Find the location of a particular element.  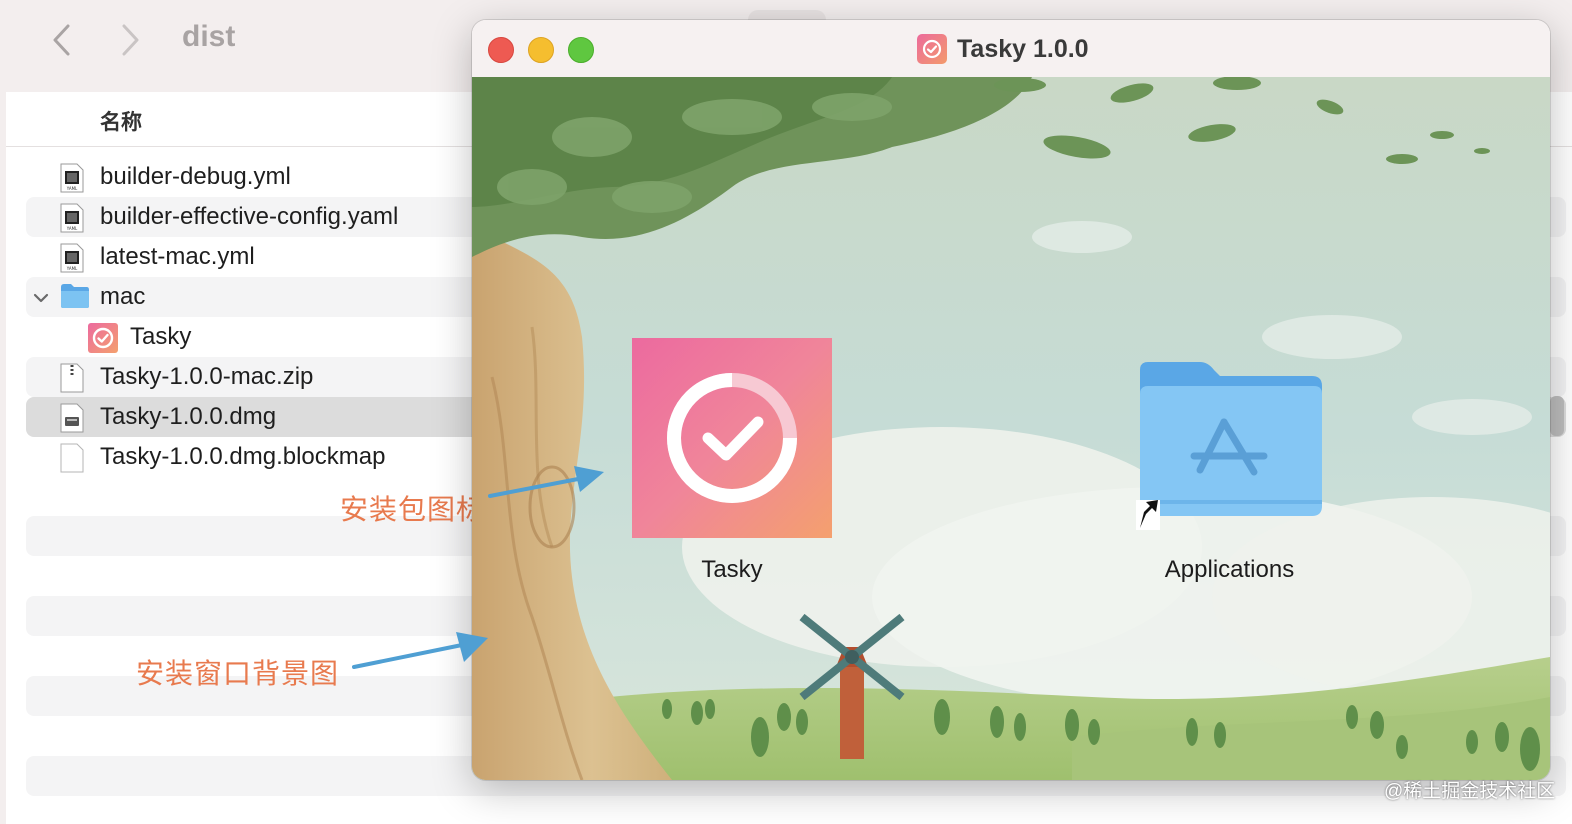

disclosure-chevron-icon is located at coordinates (41, 298).